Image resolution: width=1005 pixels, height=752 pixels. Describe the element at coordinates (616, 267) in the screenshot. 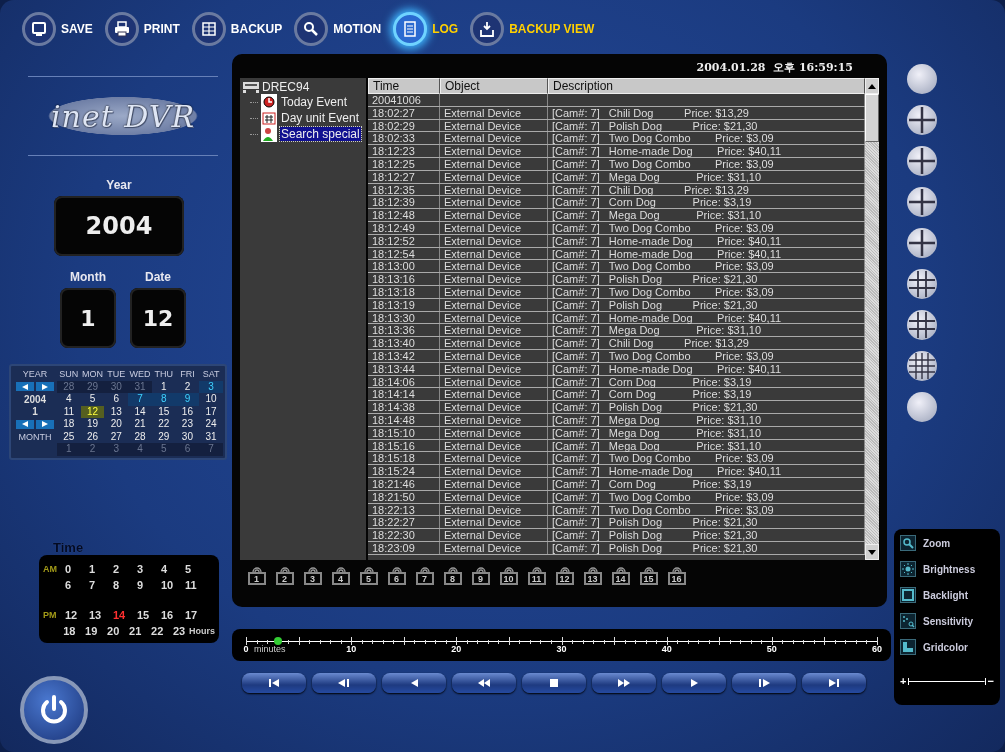

I see `table-row: 18:13:00 External Device [Cam#: 7] Two Dog Combo Price: $3,09` at that location.